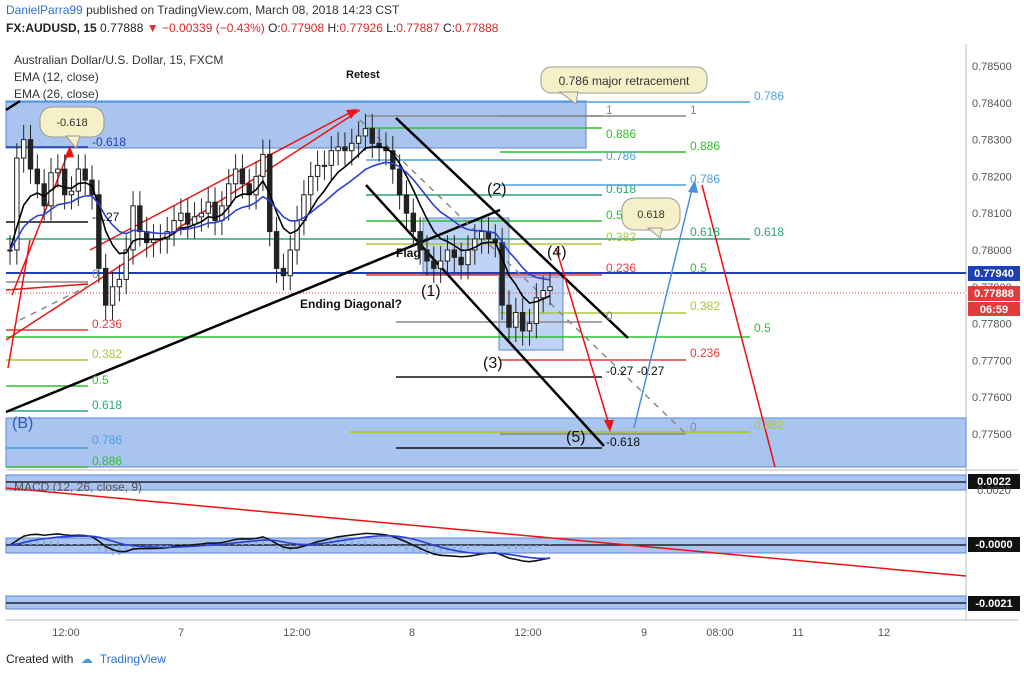 The image size is (1024, 677). I want to click on wave-label-1: (1), so click(431, 291).